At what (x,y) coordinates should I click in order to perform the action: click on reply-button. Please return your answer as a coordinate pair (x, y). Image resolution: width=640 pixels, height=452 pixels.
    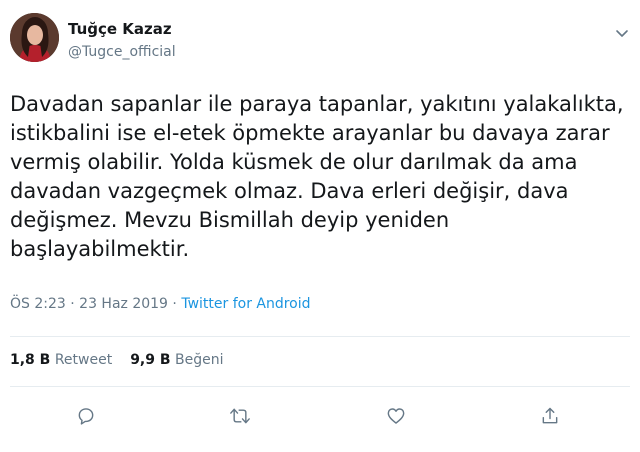
    Looking at the image, I should click on (86, 416).